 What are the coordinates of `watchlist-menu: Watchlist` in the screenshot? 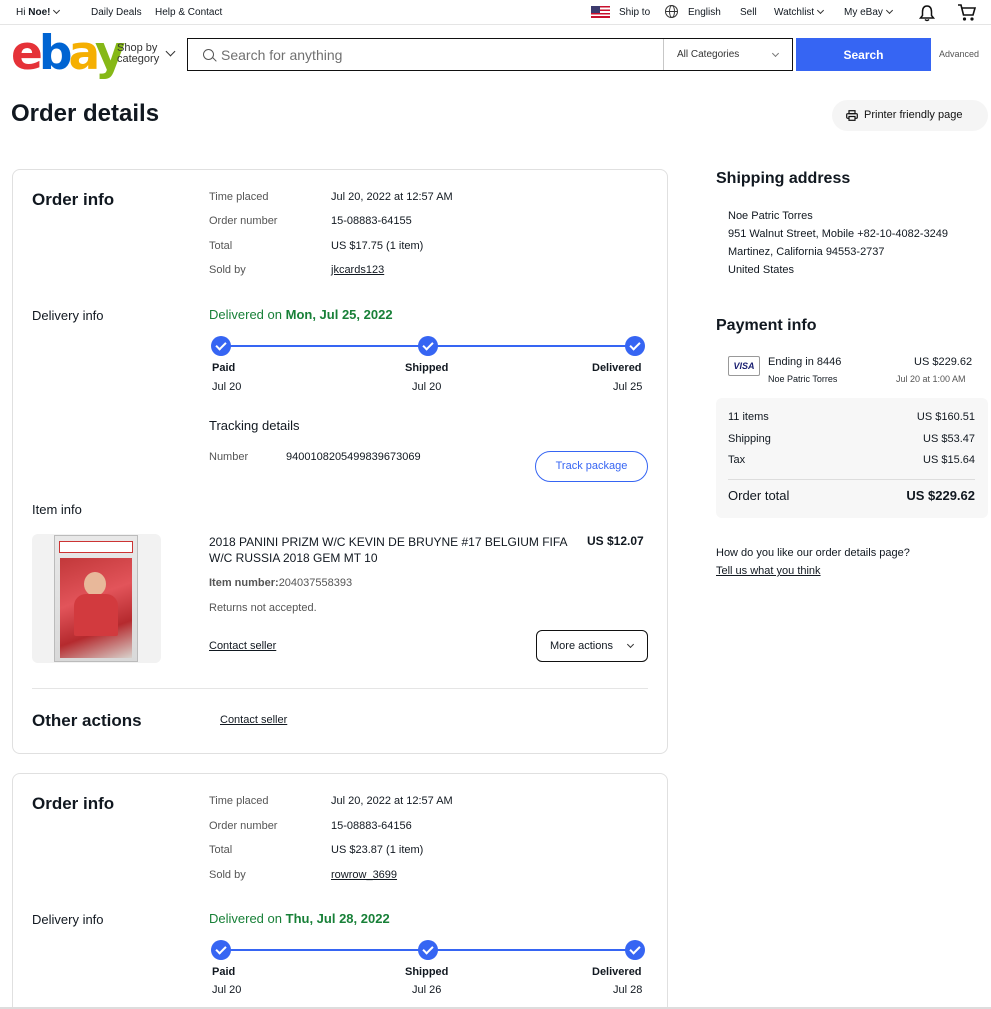 It's located at (799, 12).